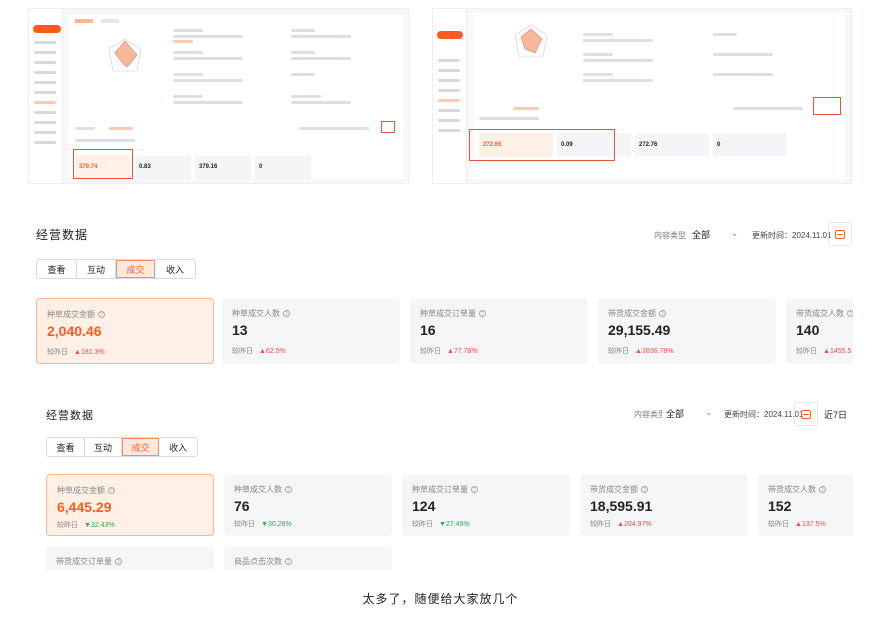 This screenshot has height=619, width=881. Describe the element at coordinates (258, 561) in the screenshot. I see `metric-label: 商品点击次数` at that location.